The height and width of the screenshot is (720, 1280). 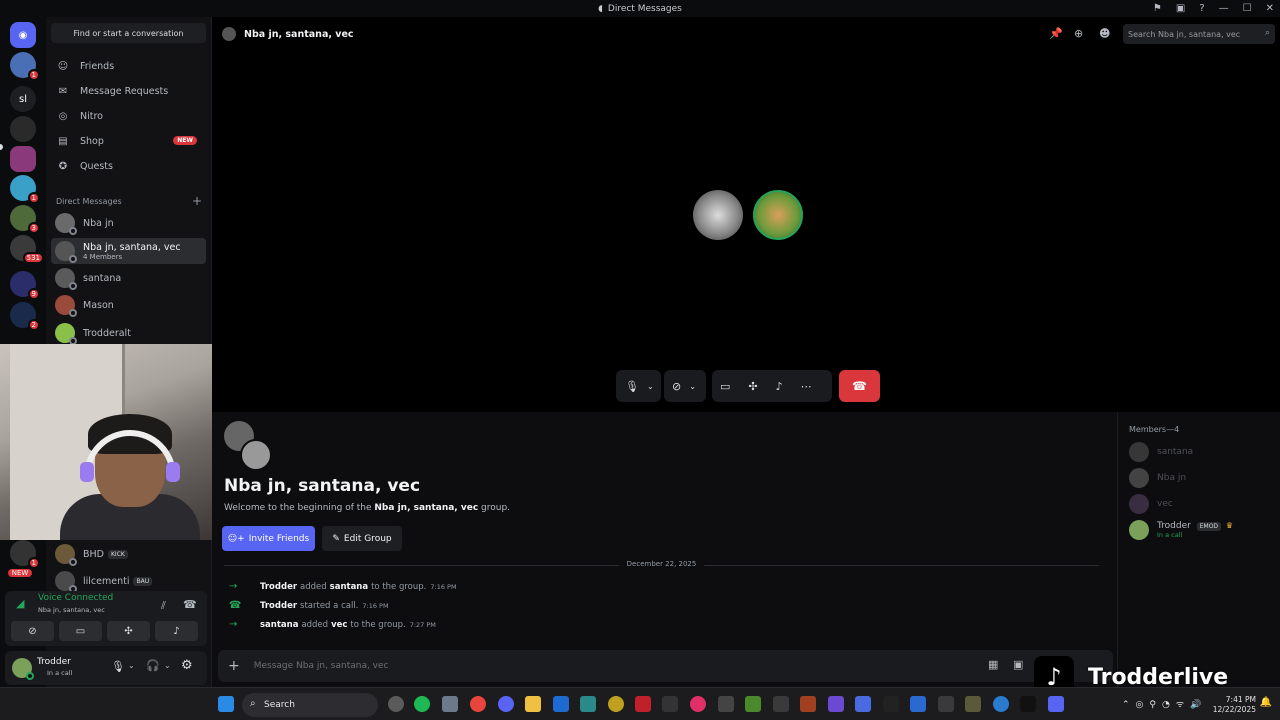 What do you see at coordinates (1224, 8) in the screenshot?
I see `minimize-button: —` at bounding box center [1224, 8].